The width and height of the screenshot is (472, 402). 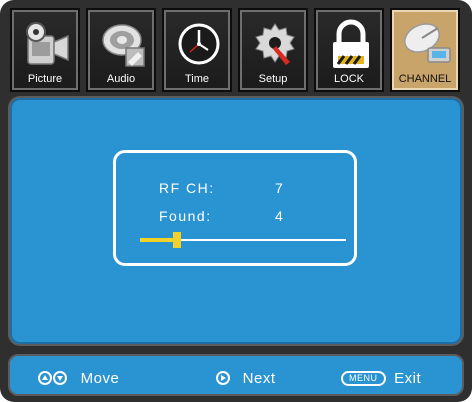 I want to click on rf-channel-value: 7, so click(x=279, y=188).